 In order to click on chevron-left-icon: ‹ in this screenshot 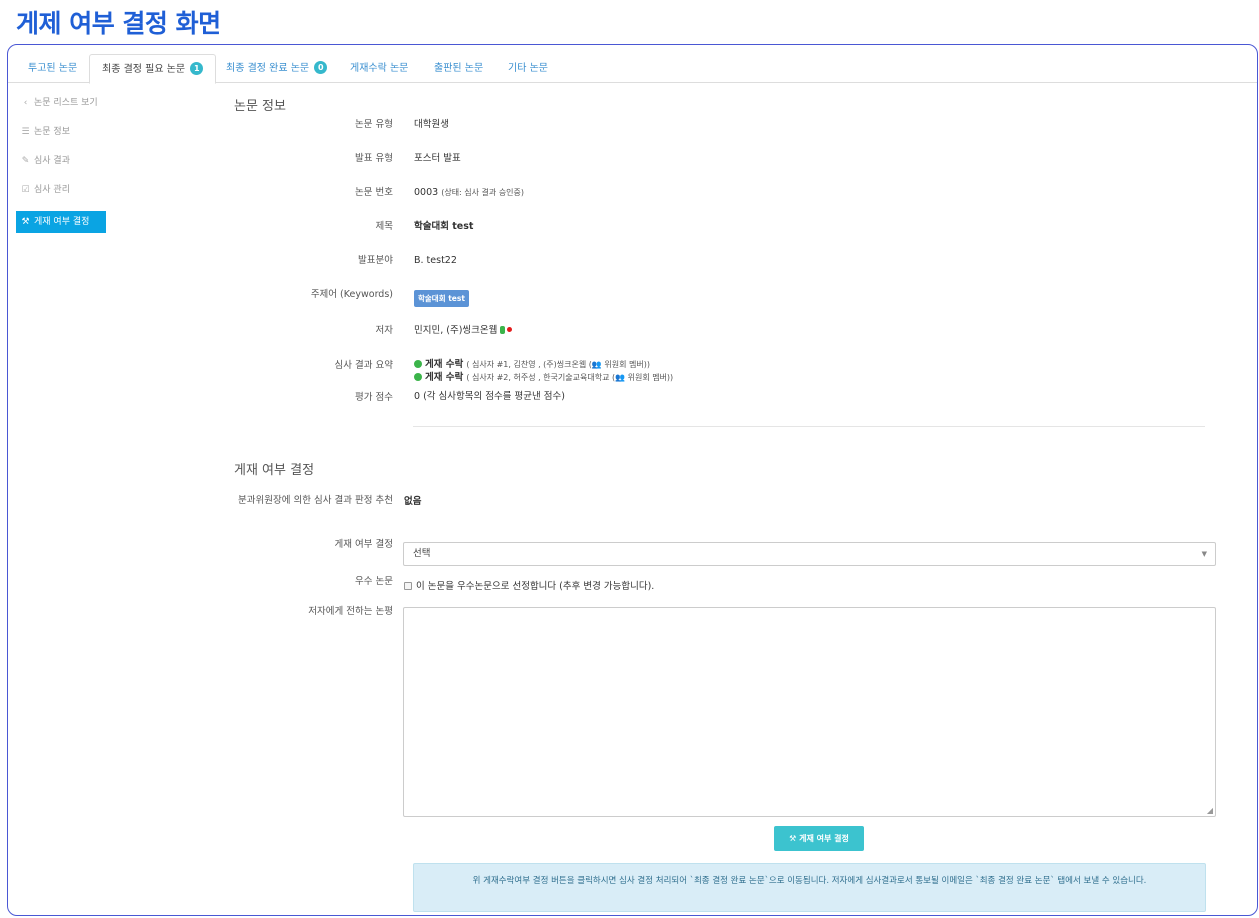, I will do `click(25, 103)`.